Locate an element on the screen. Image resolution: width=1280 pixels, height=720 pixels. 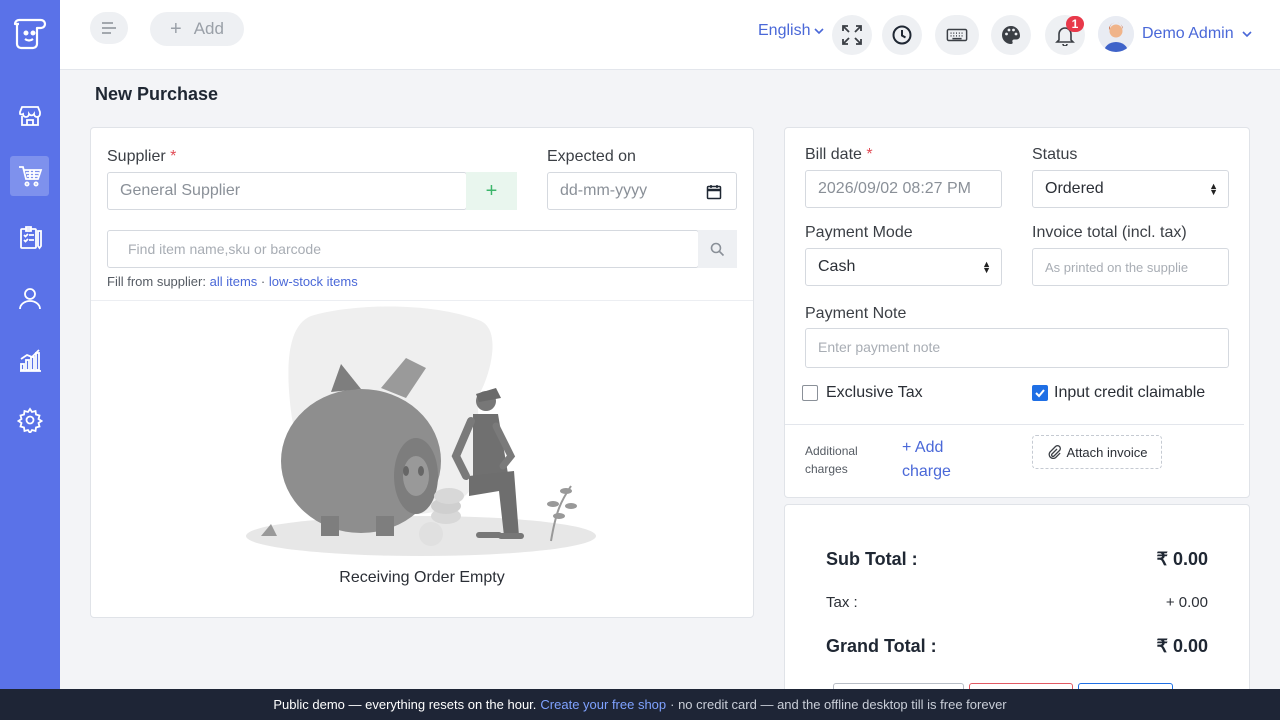
language-selector: English is located at coordinates (791, 31).